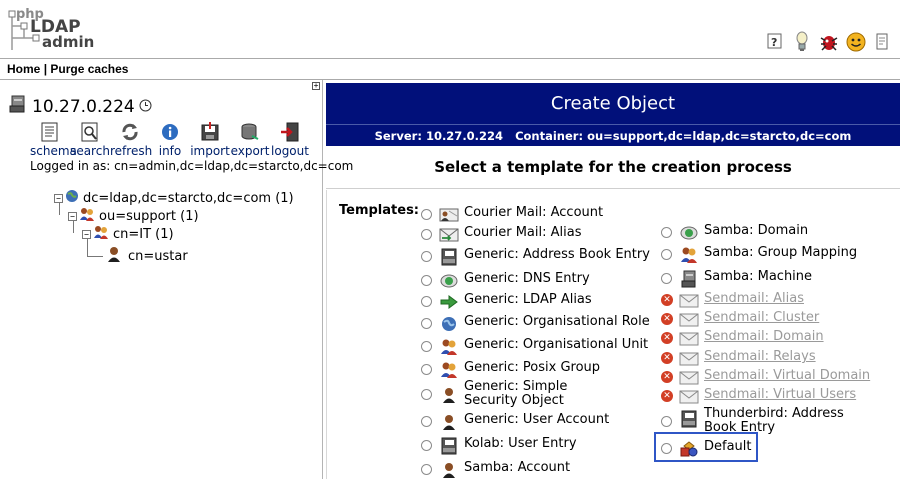  What do you see at coordinates (775, 42) in the screenshot?
I see `help-icon: ?` at bounding box center [775, 42].